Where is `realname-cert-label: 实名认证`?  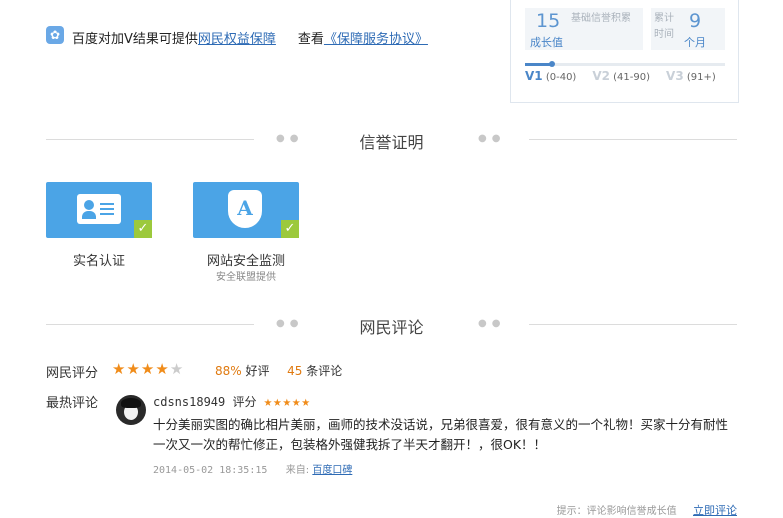 realname-cert-label: 实名认证 is located at coordinates (99, 259).